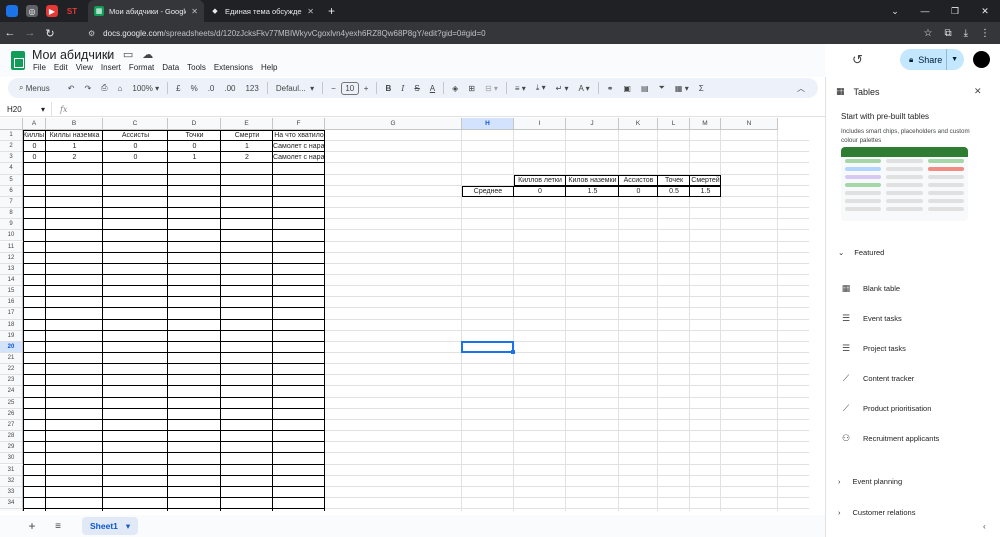  Describe the element at coordinates (592, 191) in the screenshot. I see `cell-j6: 1.5` at that location.